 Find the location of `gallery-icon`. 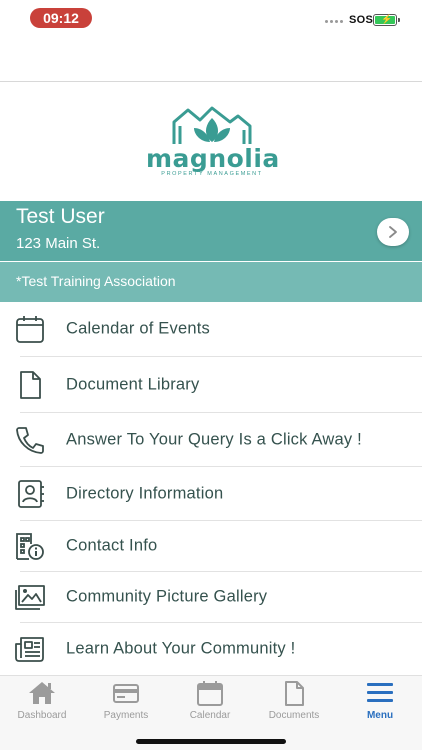

gallery-icon is located at coordinates (30, 597).